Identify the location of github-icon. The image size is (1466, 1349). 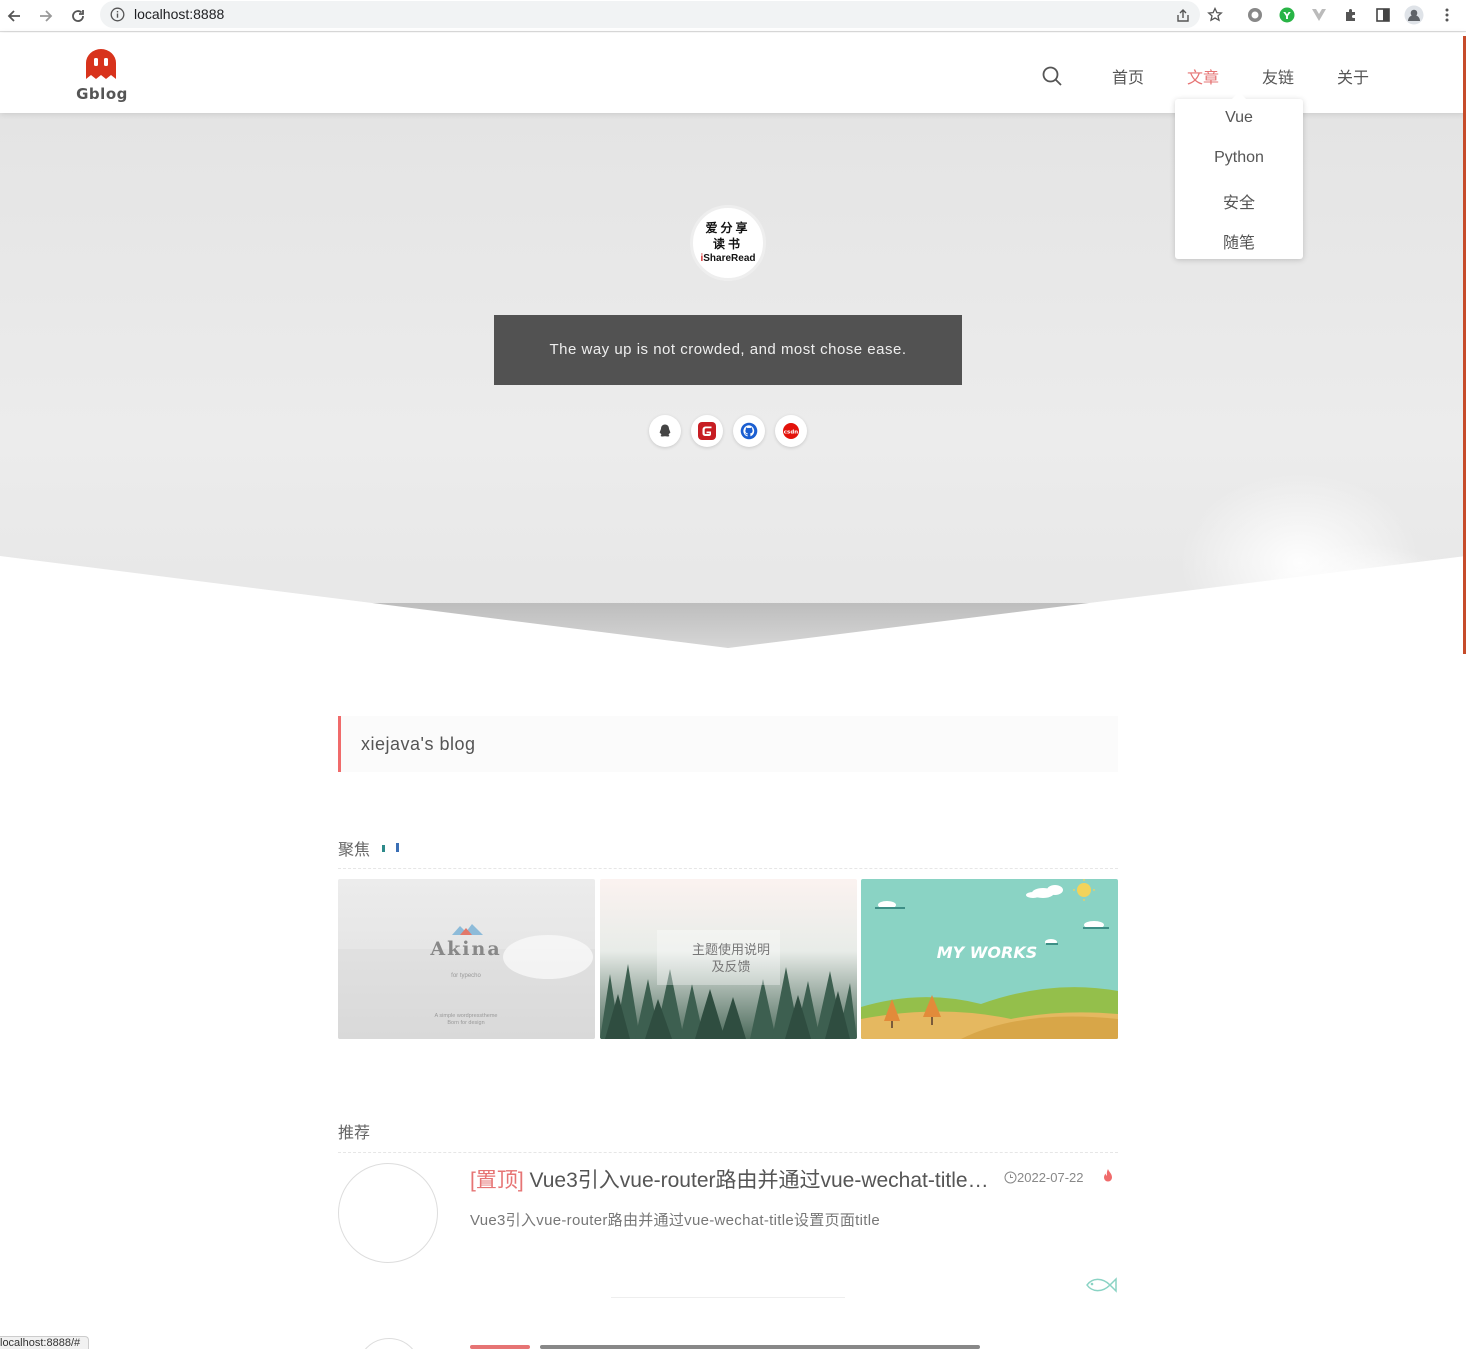
(749, 431).